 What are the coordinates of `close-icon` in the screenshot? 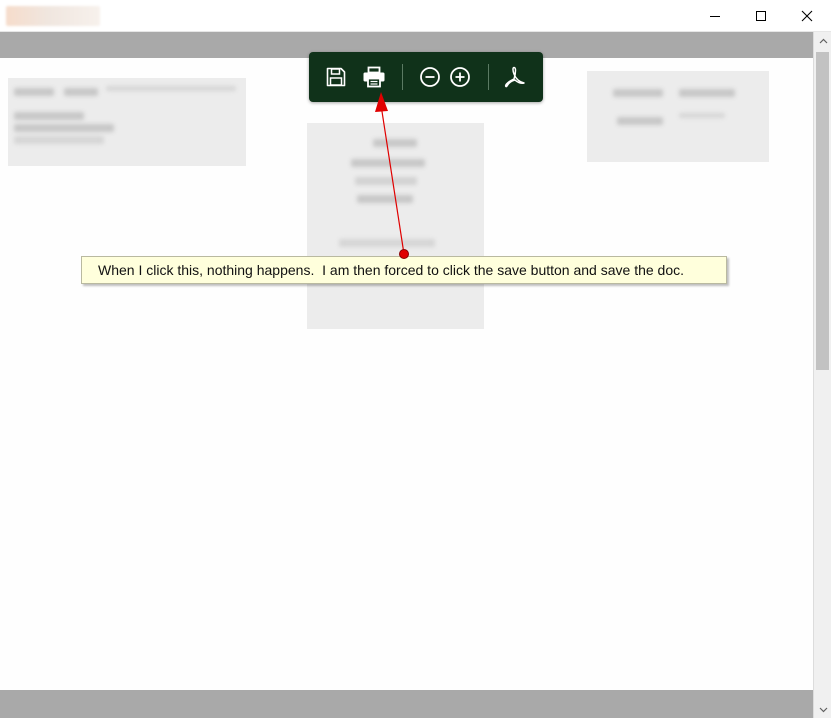 It's located at (807, 15).